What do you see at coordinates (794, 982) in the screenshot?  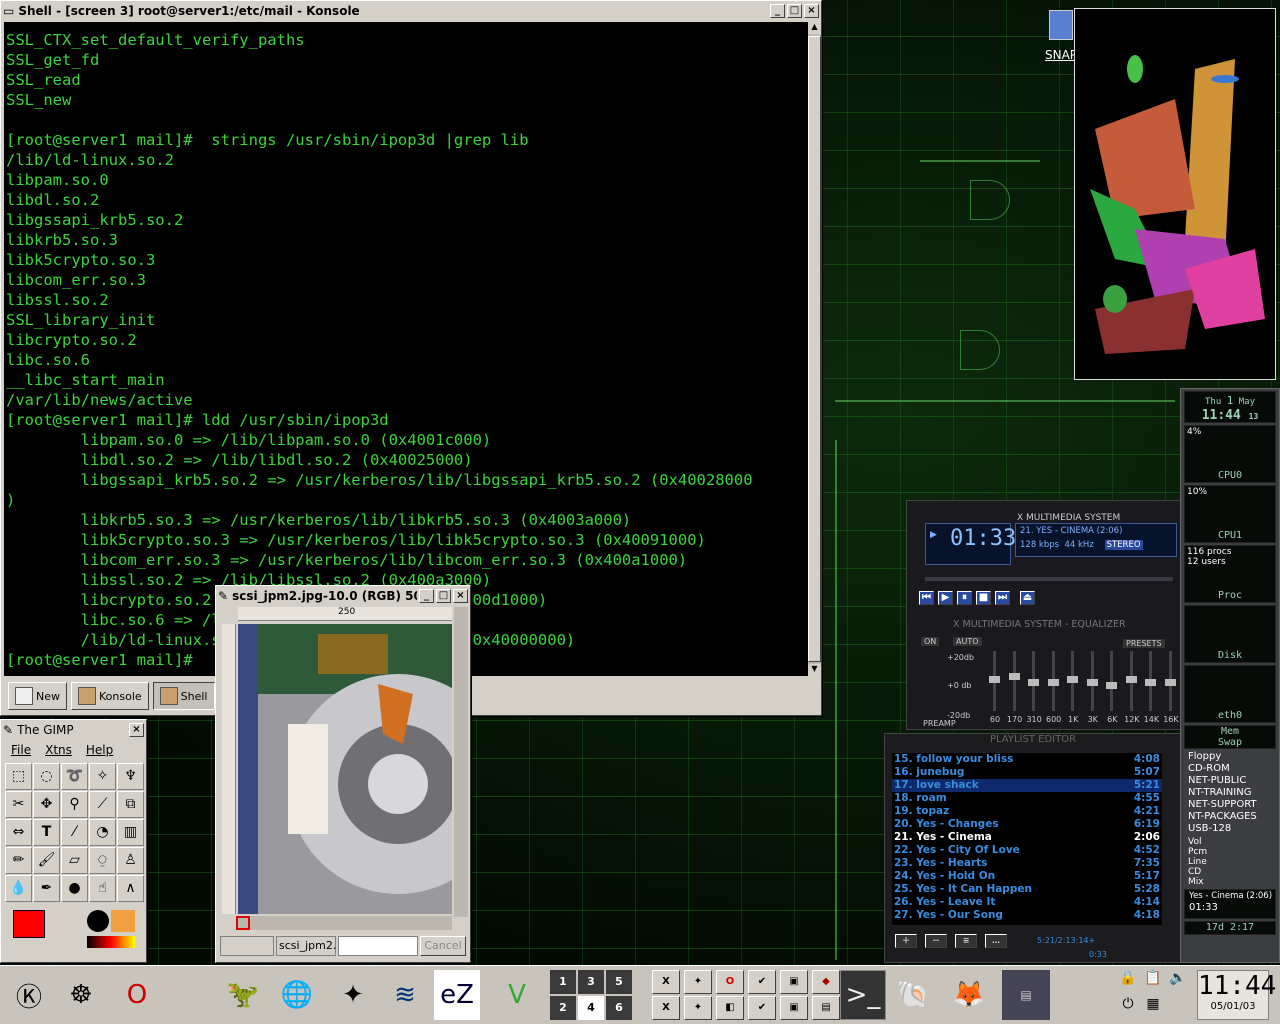 I see `task-window-icon: ▣` at bounding box center [794, 982].